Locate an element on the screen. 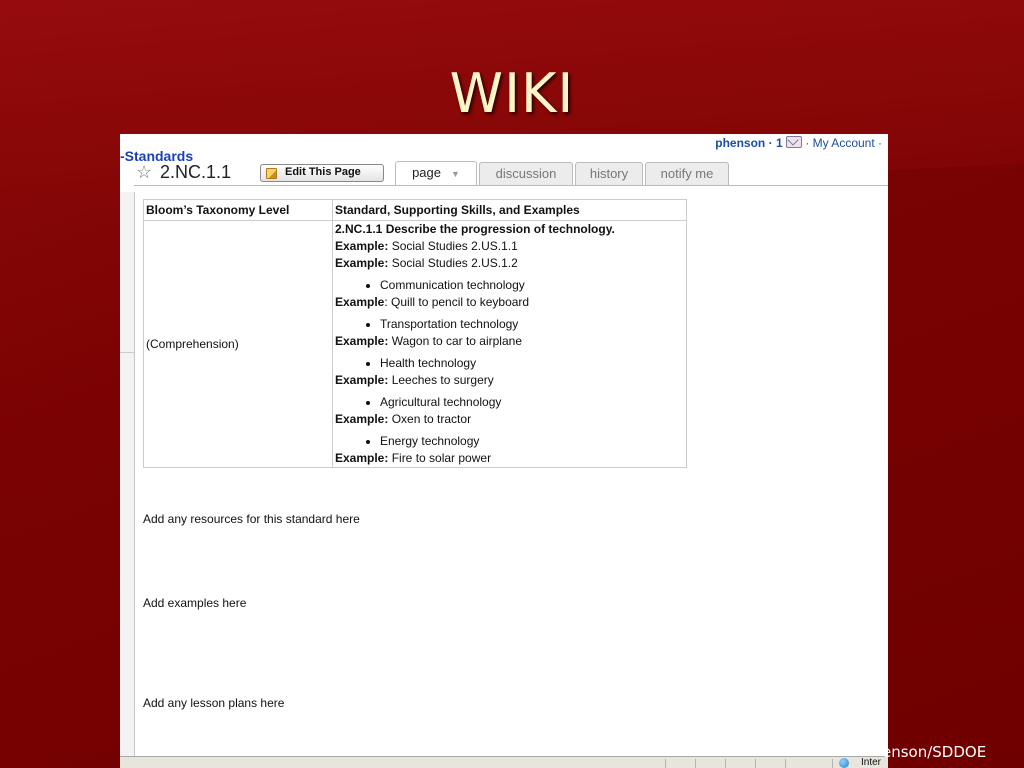  tab-page-label: page is located at coordinates (426, 172).